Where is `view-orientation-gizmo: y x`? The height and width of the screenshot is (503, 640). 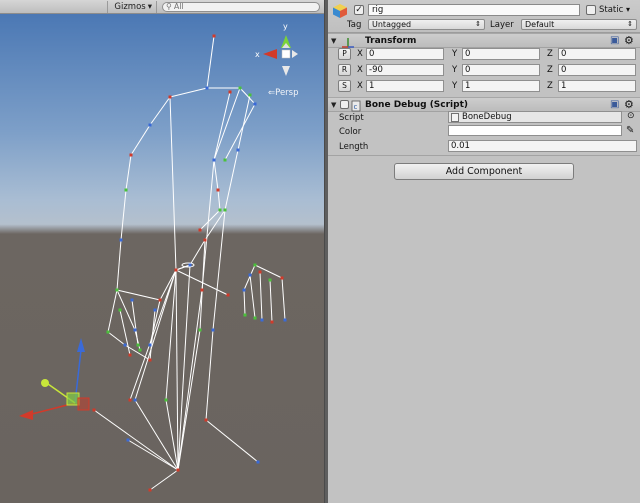
view-orientation-gizmo: y x is located at coordinates (276, 49).